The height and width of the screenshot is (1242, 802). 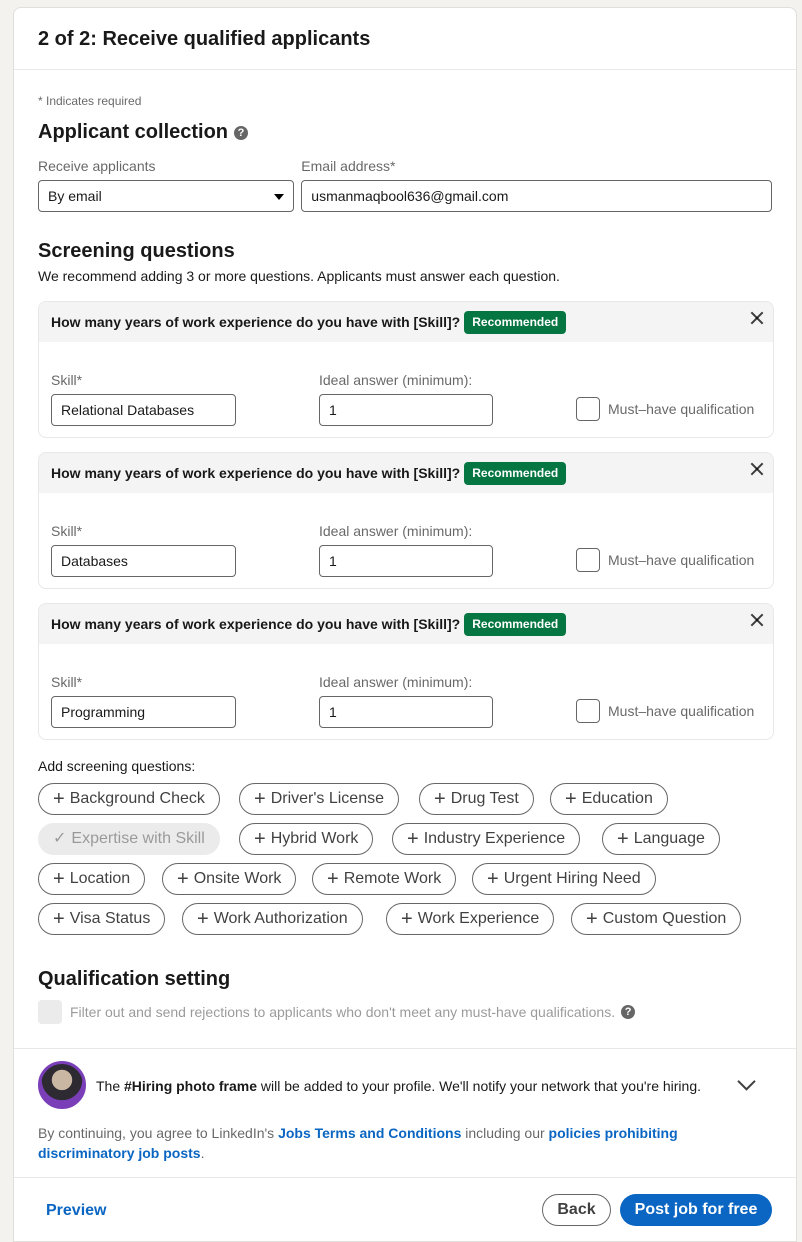 What do you see at coordinates (110, 1086) in the screenshot?
I see `hiring-prefix: The` at bounding box center [110, 1086].